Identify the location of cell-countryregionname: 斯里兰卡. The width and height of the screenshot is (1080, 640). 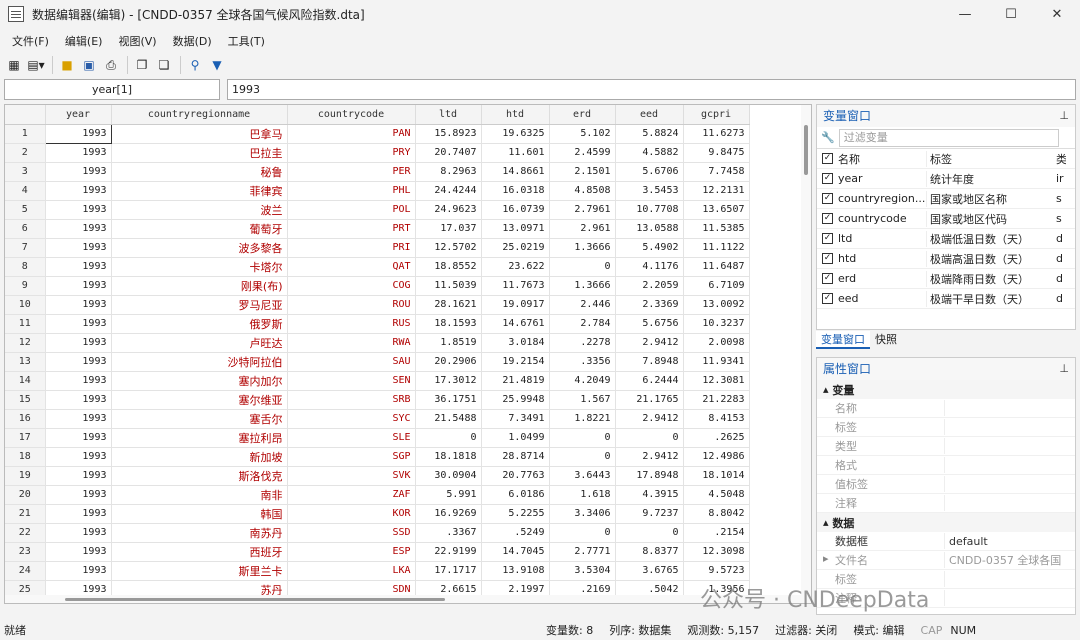
(199, 571).